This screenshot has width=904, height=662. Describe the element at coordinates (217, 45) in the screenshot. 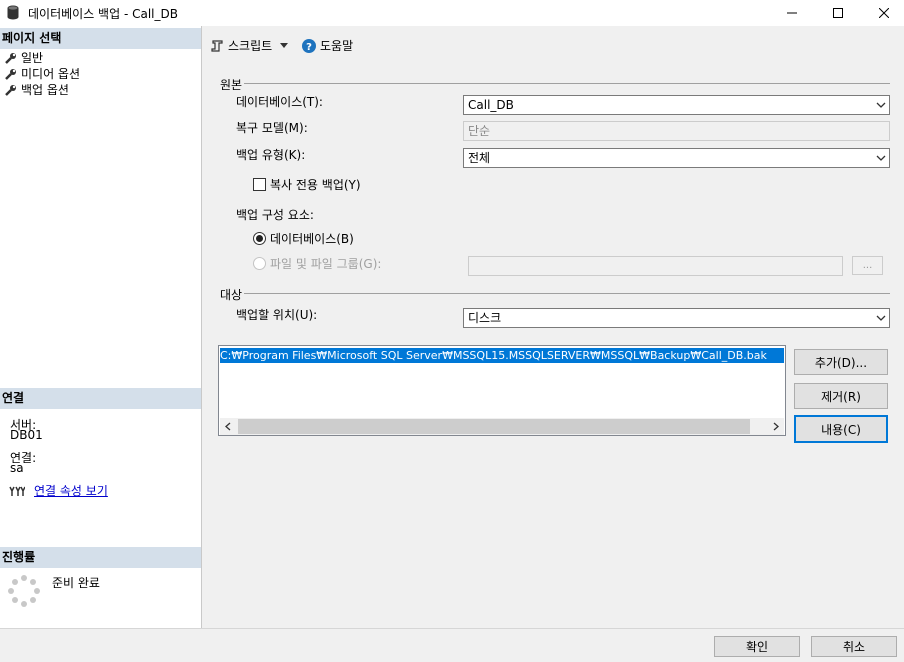

I see `script-icon` at that location.